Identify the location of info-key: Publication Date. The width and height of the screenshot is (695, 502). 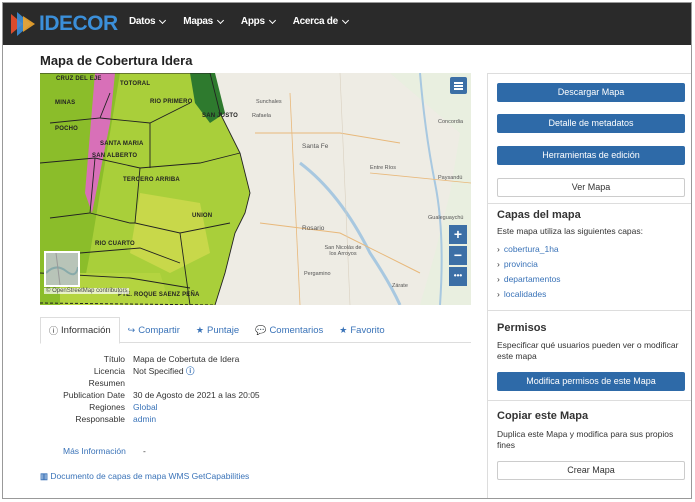
(94, 395).